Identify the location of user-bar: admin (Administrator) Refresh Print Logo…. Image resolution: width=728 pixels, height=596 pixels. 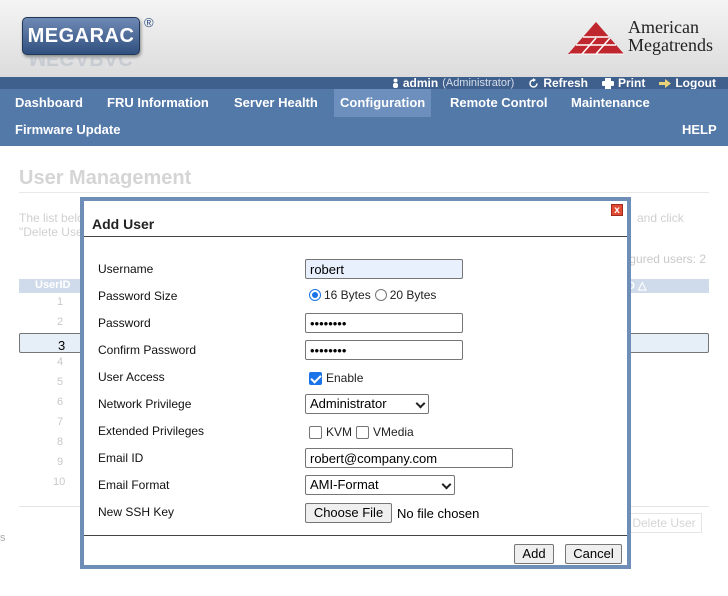
(554, 83).